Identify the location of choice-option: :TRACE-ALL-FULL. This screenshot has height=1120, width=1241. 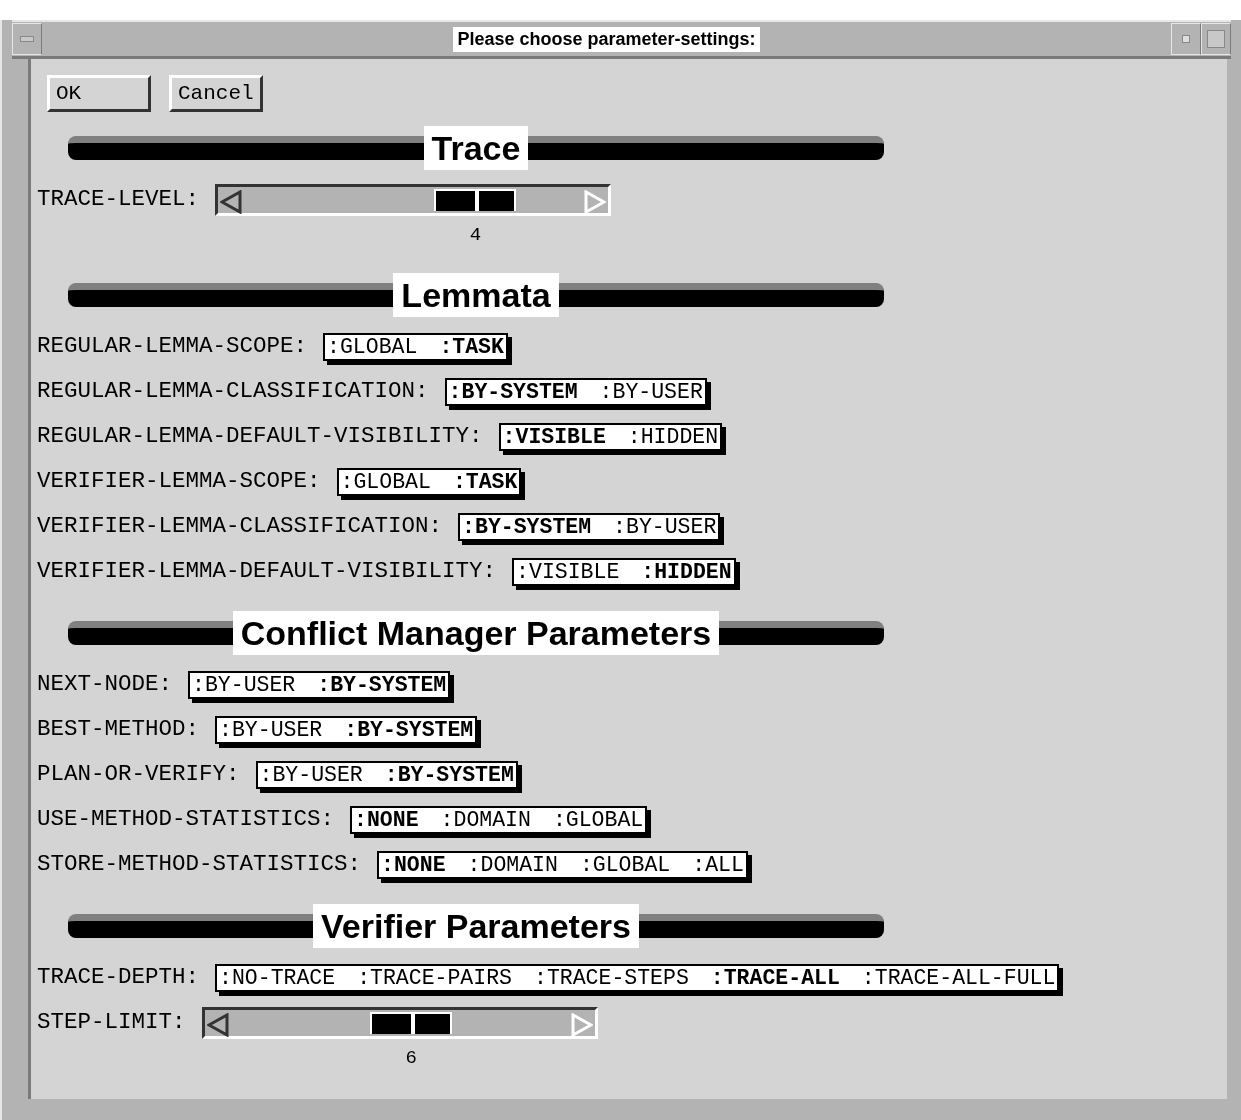
(958, 978).